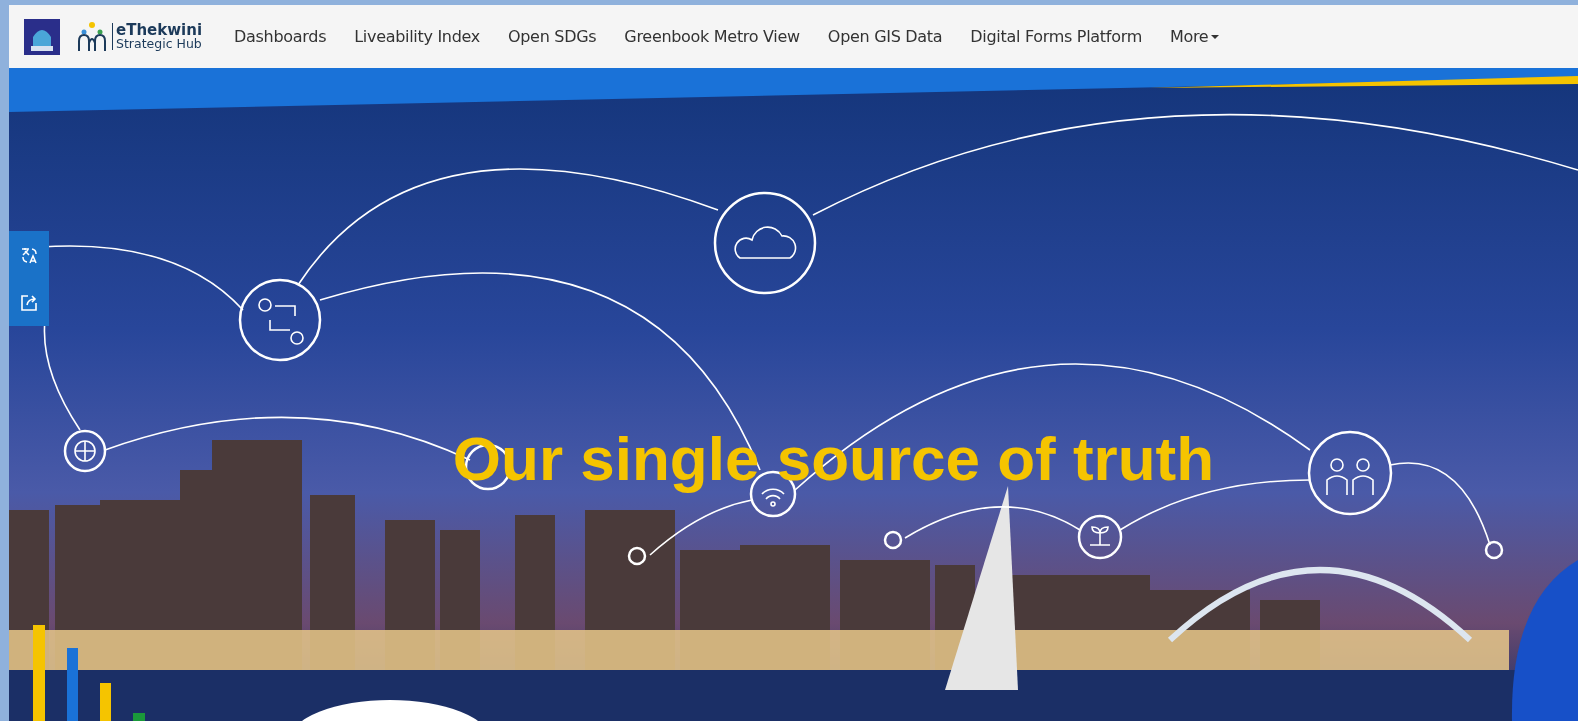 This screenshot has width=1578, height=721. What do you see at coordinates (92, 36) in the screenshot?
I see `people-network-icon` at bounding box center [92, 36].